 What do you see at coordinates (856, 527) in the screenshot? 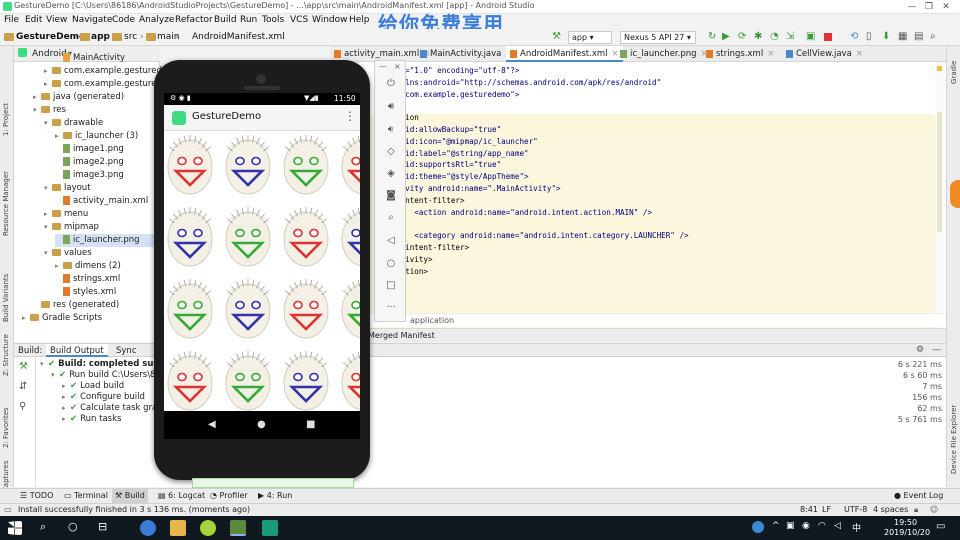
I see `ime-indicator: 中` at bounding box center [856, 527].